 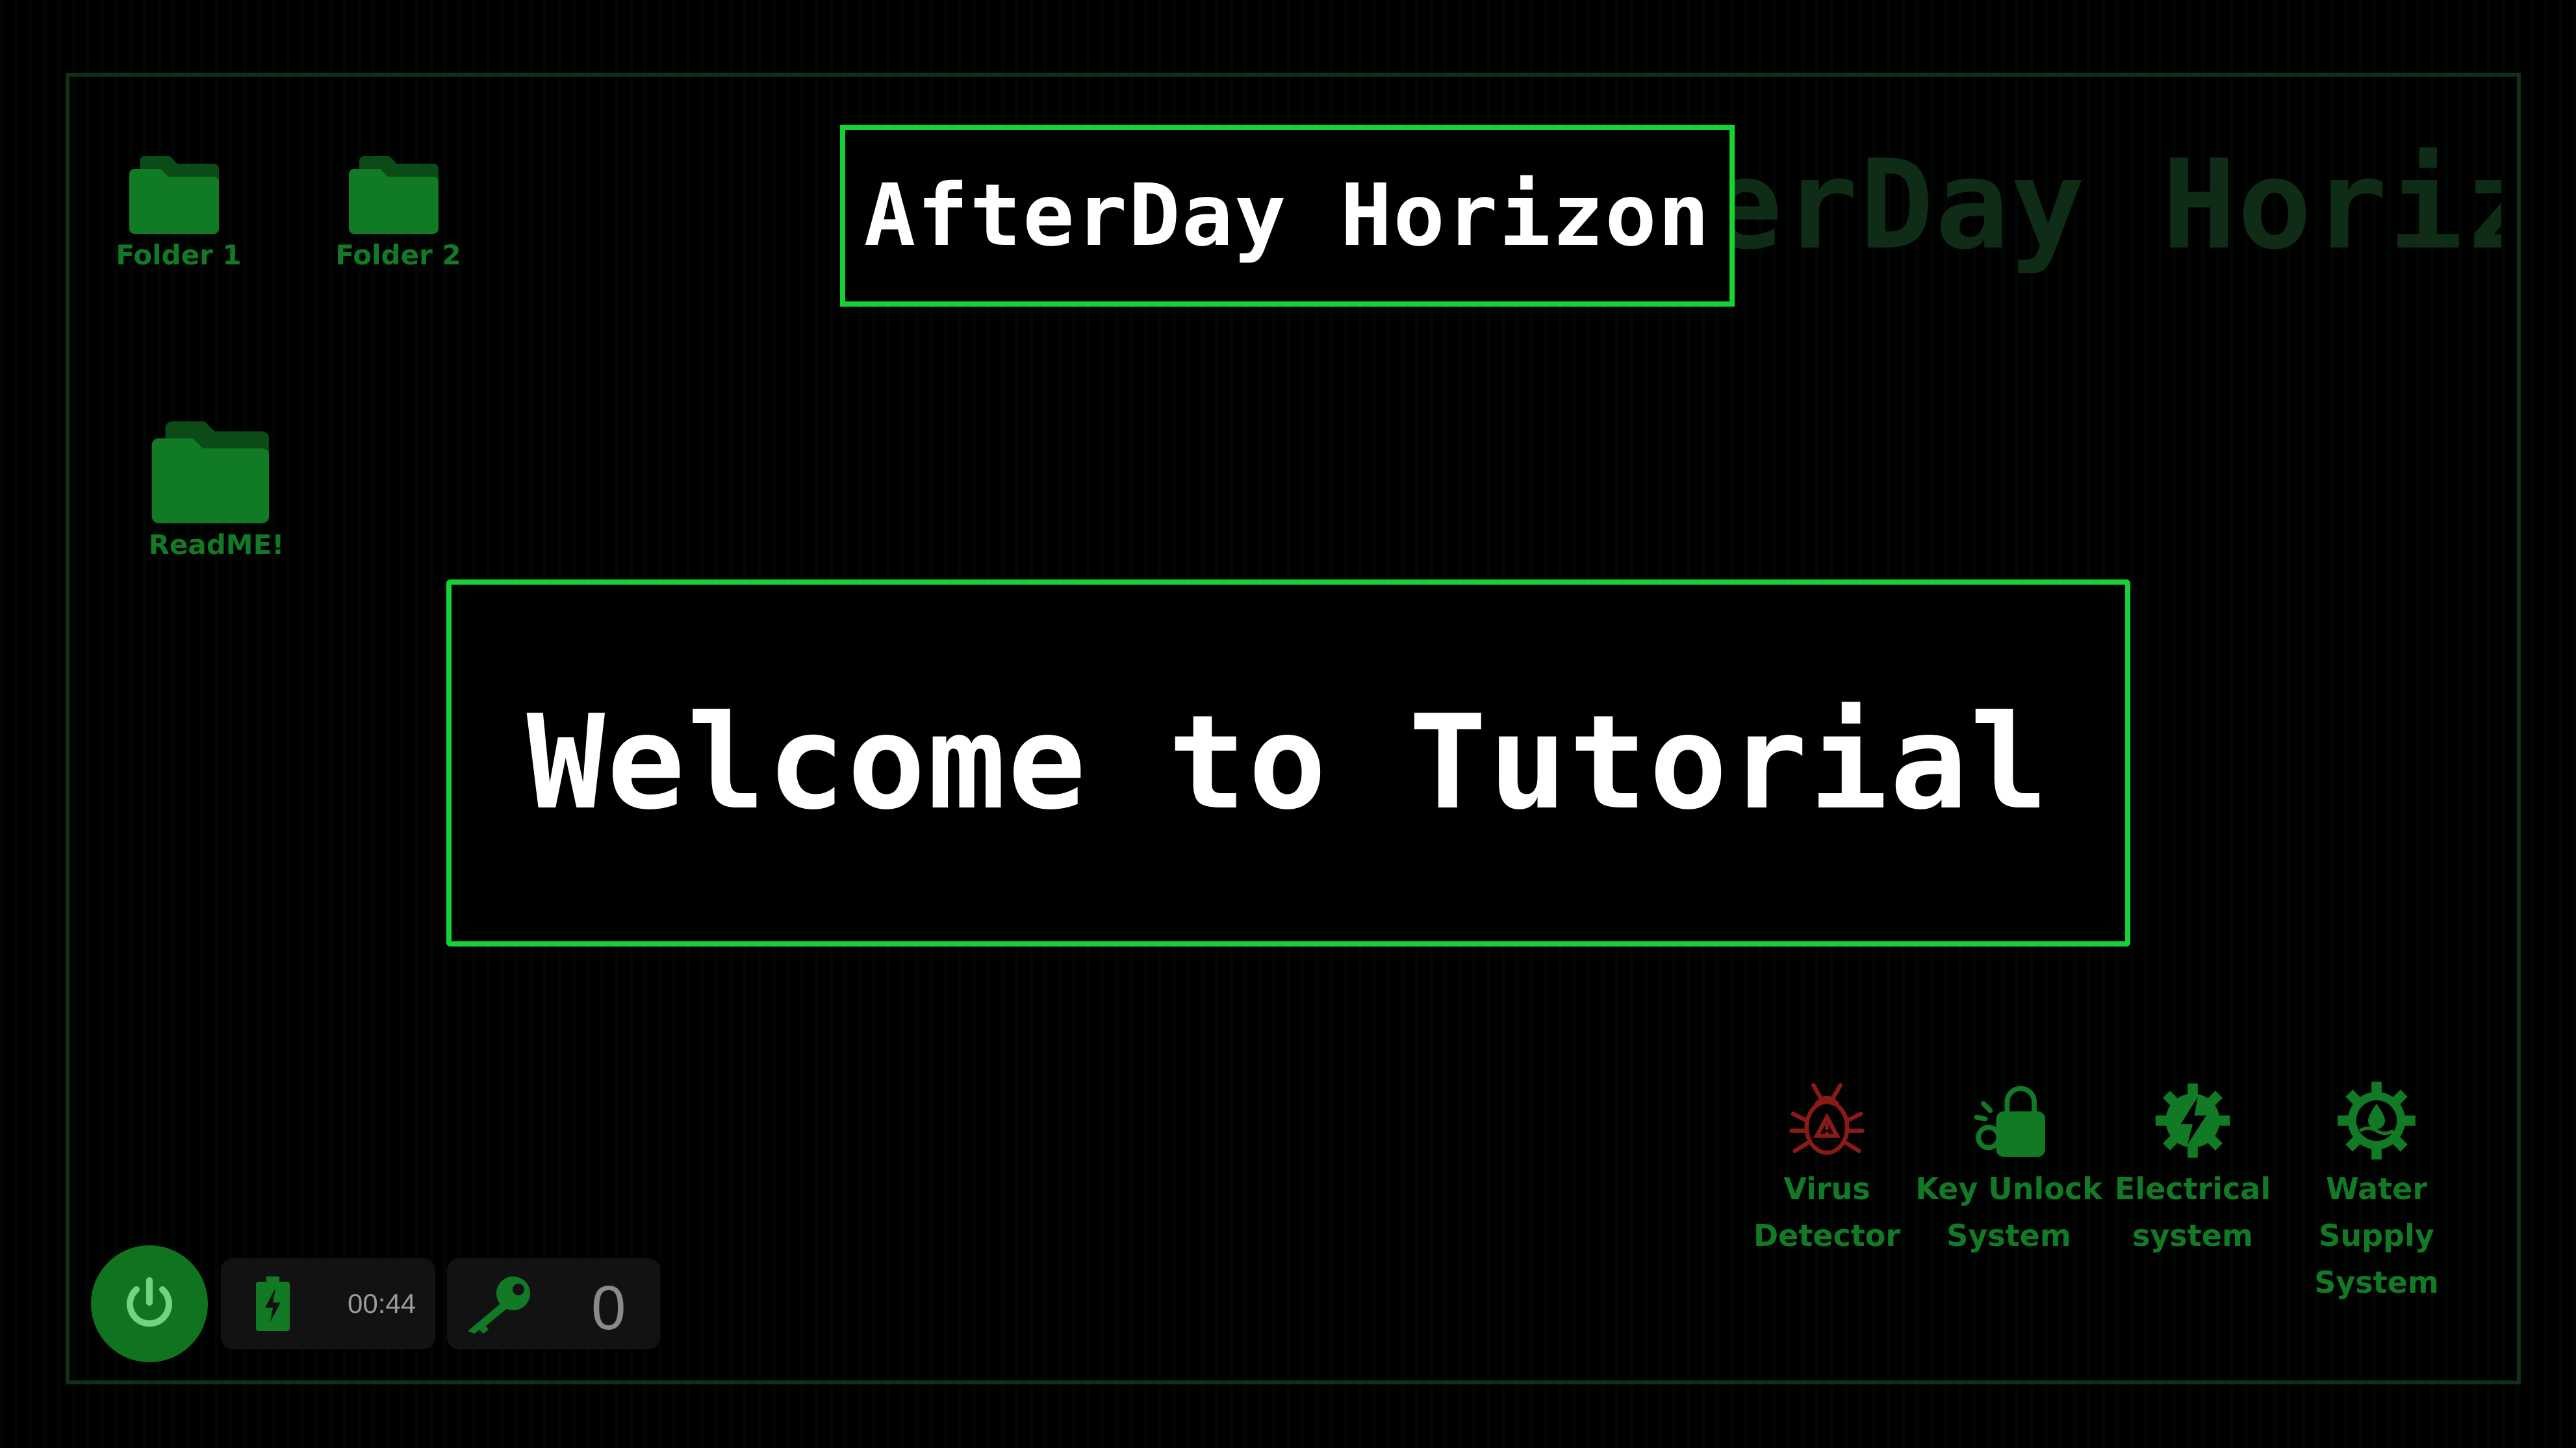 What do you see at coordinates (2376, 1188) in the screenshot?
I see `label-line: Water` at bounding box center [2376, 1188].